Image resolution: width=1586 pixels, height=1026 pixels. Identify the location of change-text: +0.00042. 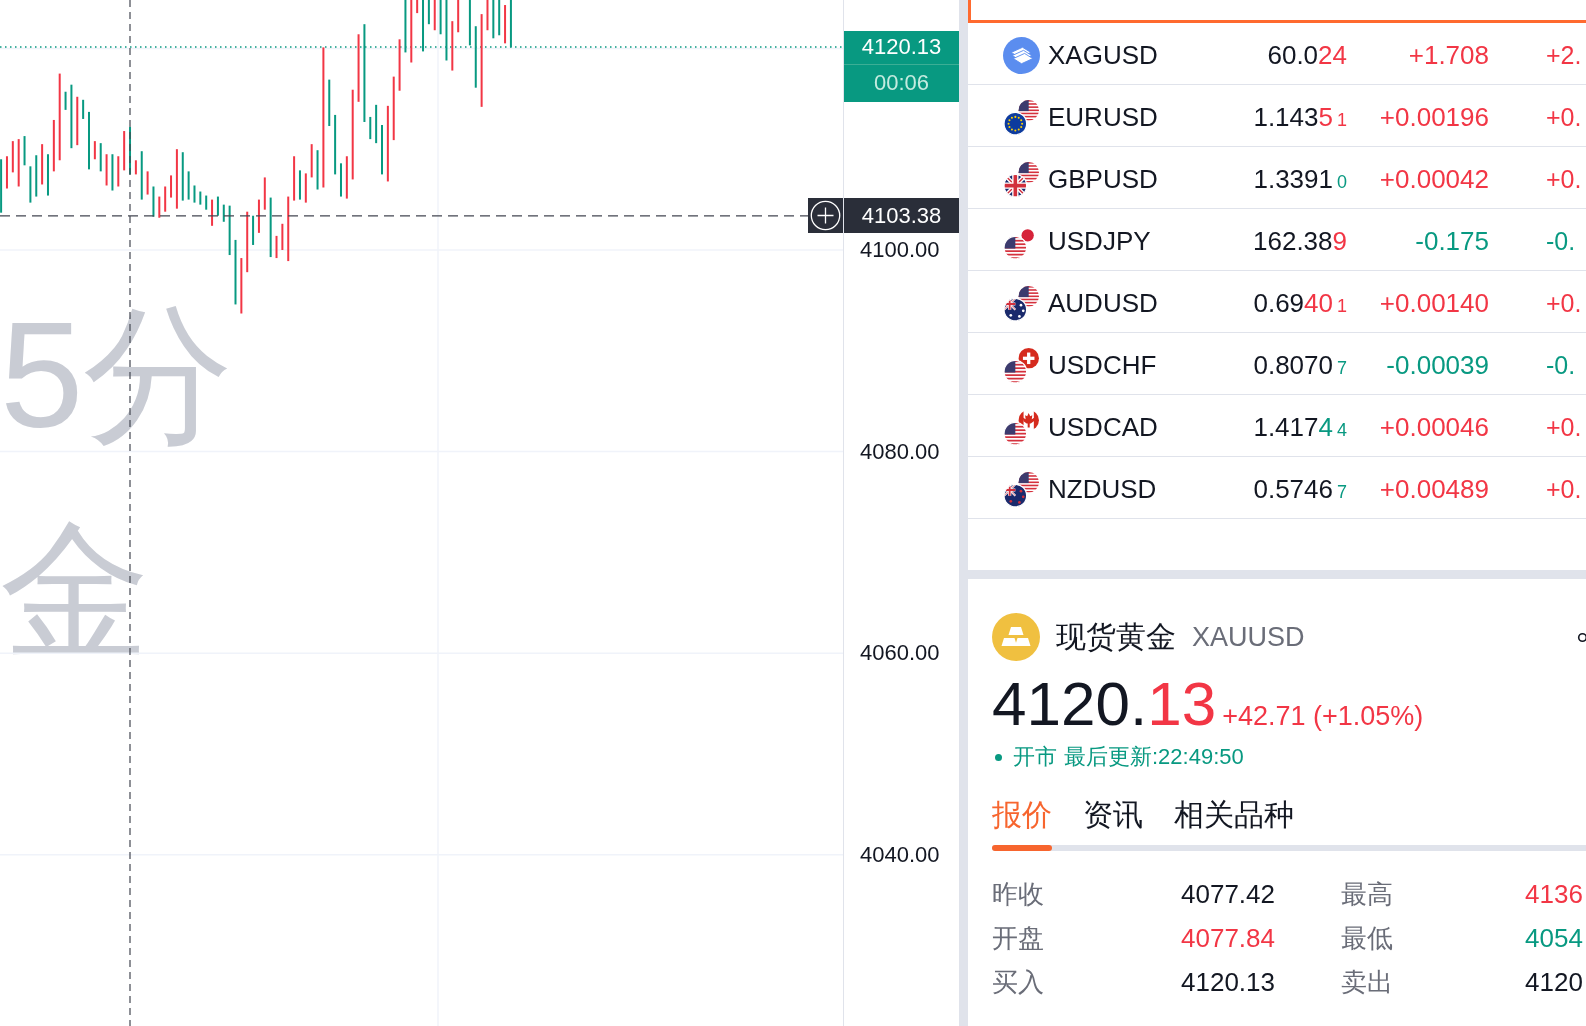
(1434, 179).